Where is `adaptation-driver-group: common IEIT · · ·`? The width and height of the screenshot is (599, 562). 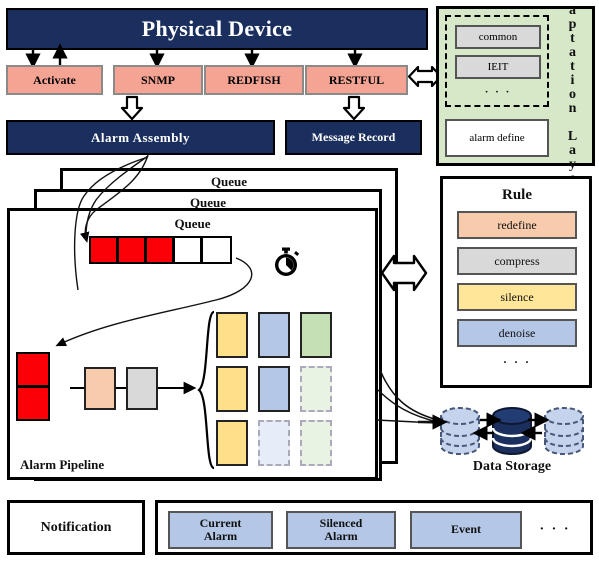 adaptation-driver-group: common IEIT · · · is located at coordinates (497, 61).